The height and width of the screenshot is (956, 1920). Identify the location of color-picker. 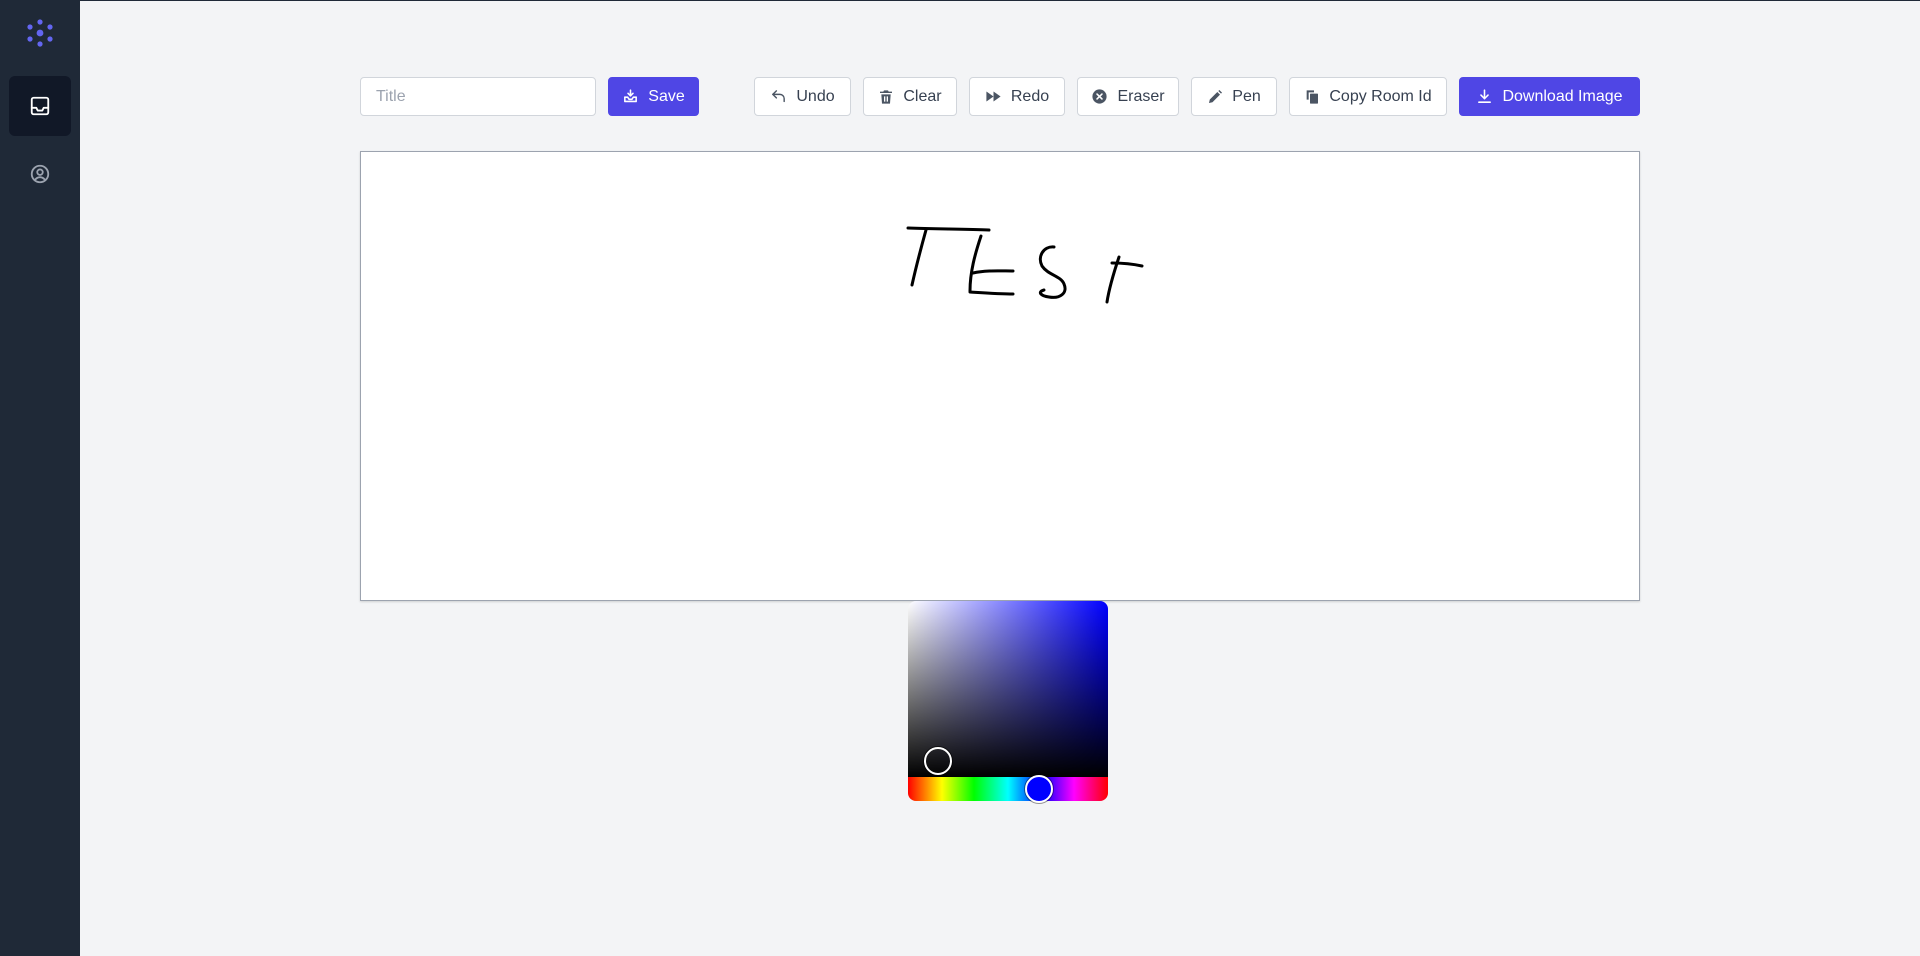
(1008, 702).